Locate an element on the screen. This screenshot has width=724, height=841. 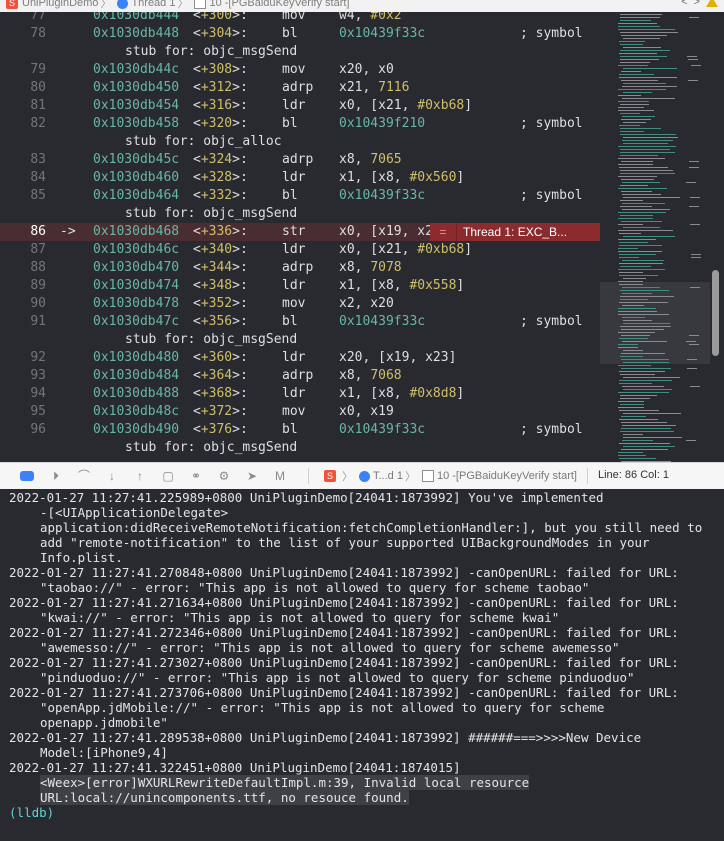
code-line: 95 0x1030db48c <+372>: mov x0, x19 is located at coordinates (300, 412).